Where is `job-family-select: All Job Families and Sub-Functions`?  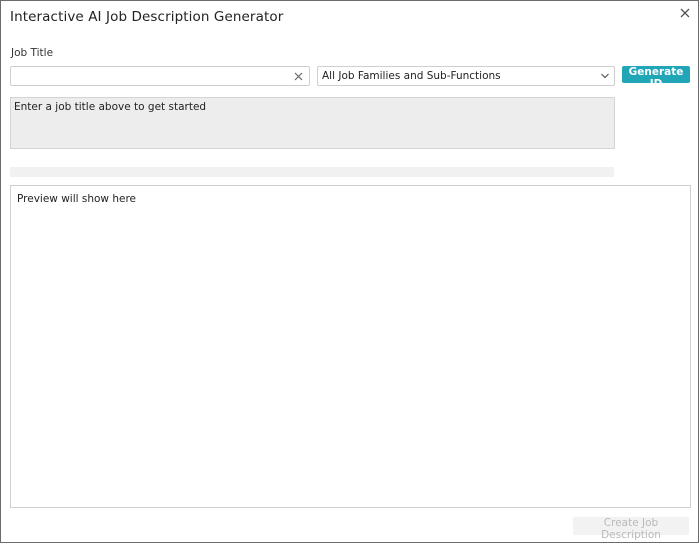 job-family-select: All Job Families and Sub-Functions is located at coordinates (466, 76).